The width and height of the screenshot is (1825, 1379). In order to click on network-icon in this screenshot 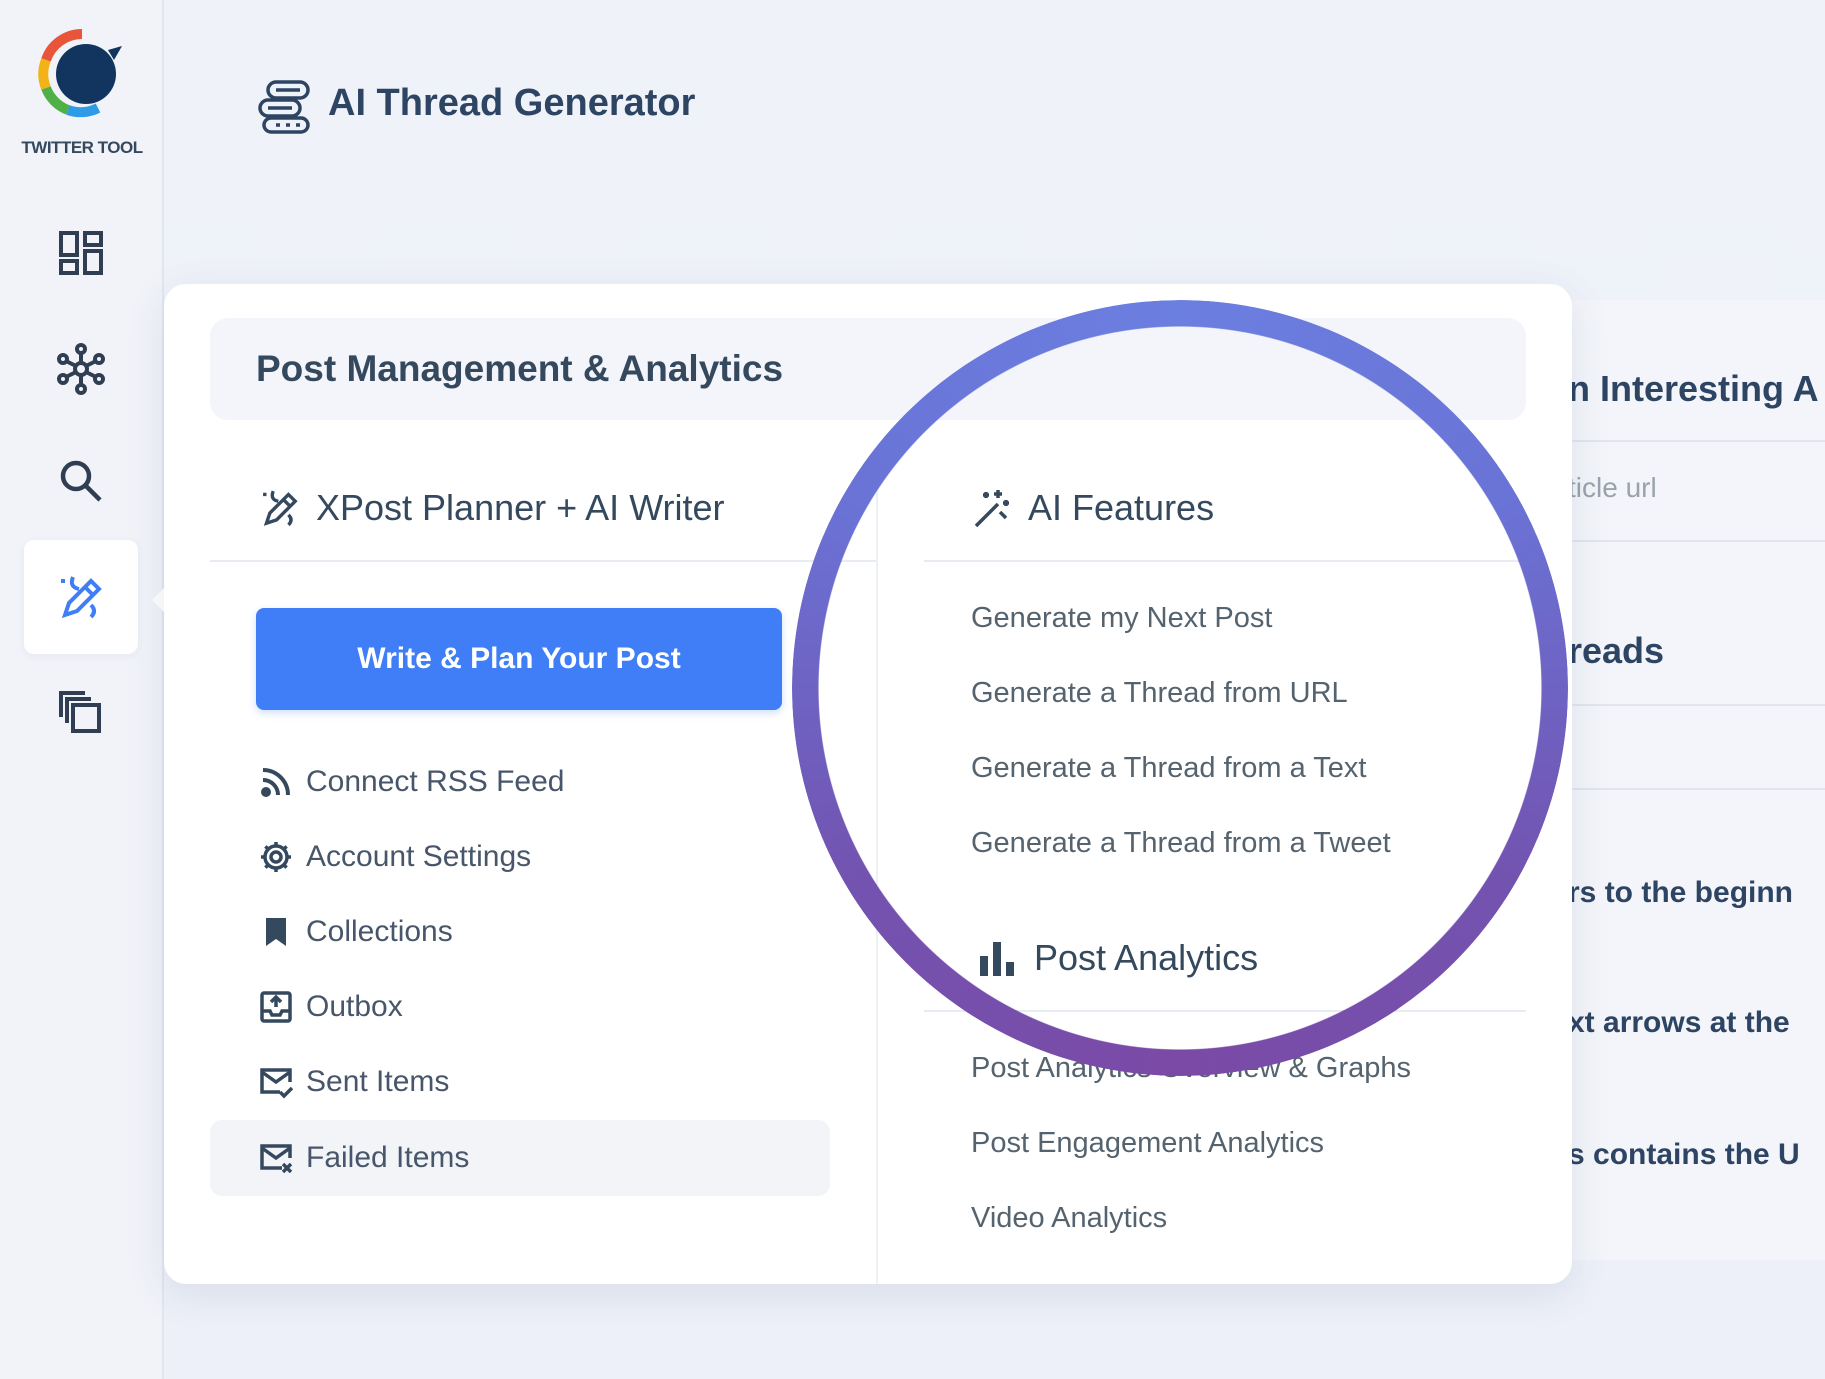, I will do `click(81, 369)`.